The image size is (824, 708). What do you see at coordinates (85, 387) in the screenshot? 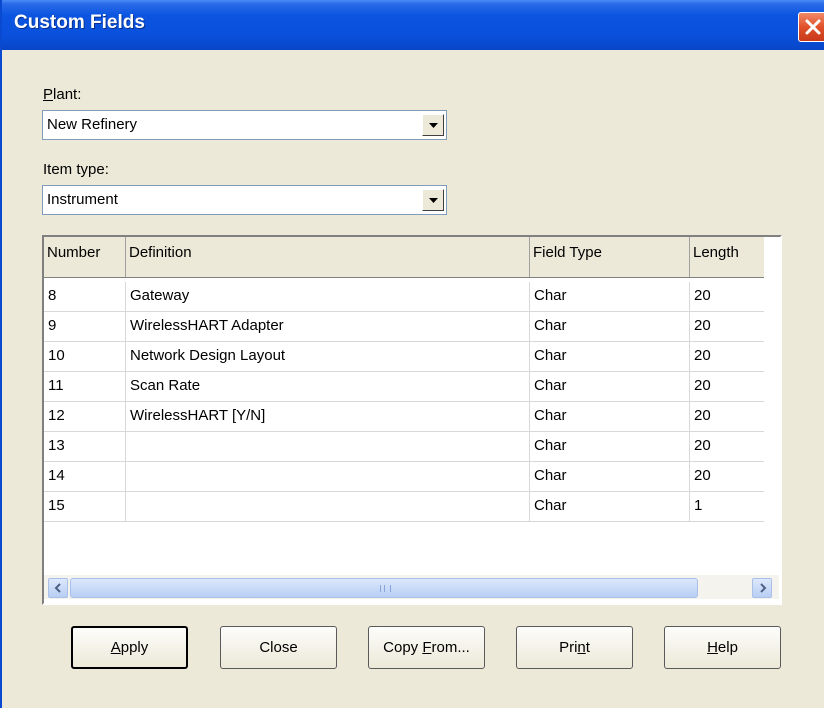
I see `cell-number: 11` at bounding box center [85, 387].